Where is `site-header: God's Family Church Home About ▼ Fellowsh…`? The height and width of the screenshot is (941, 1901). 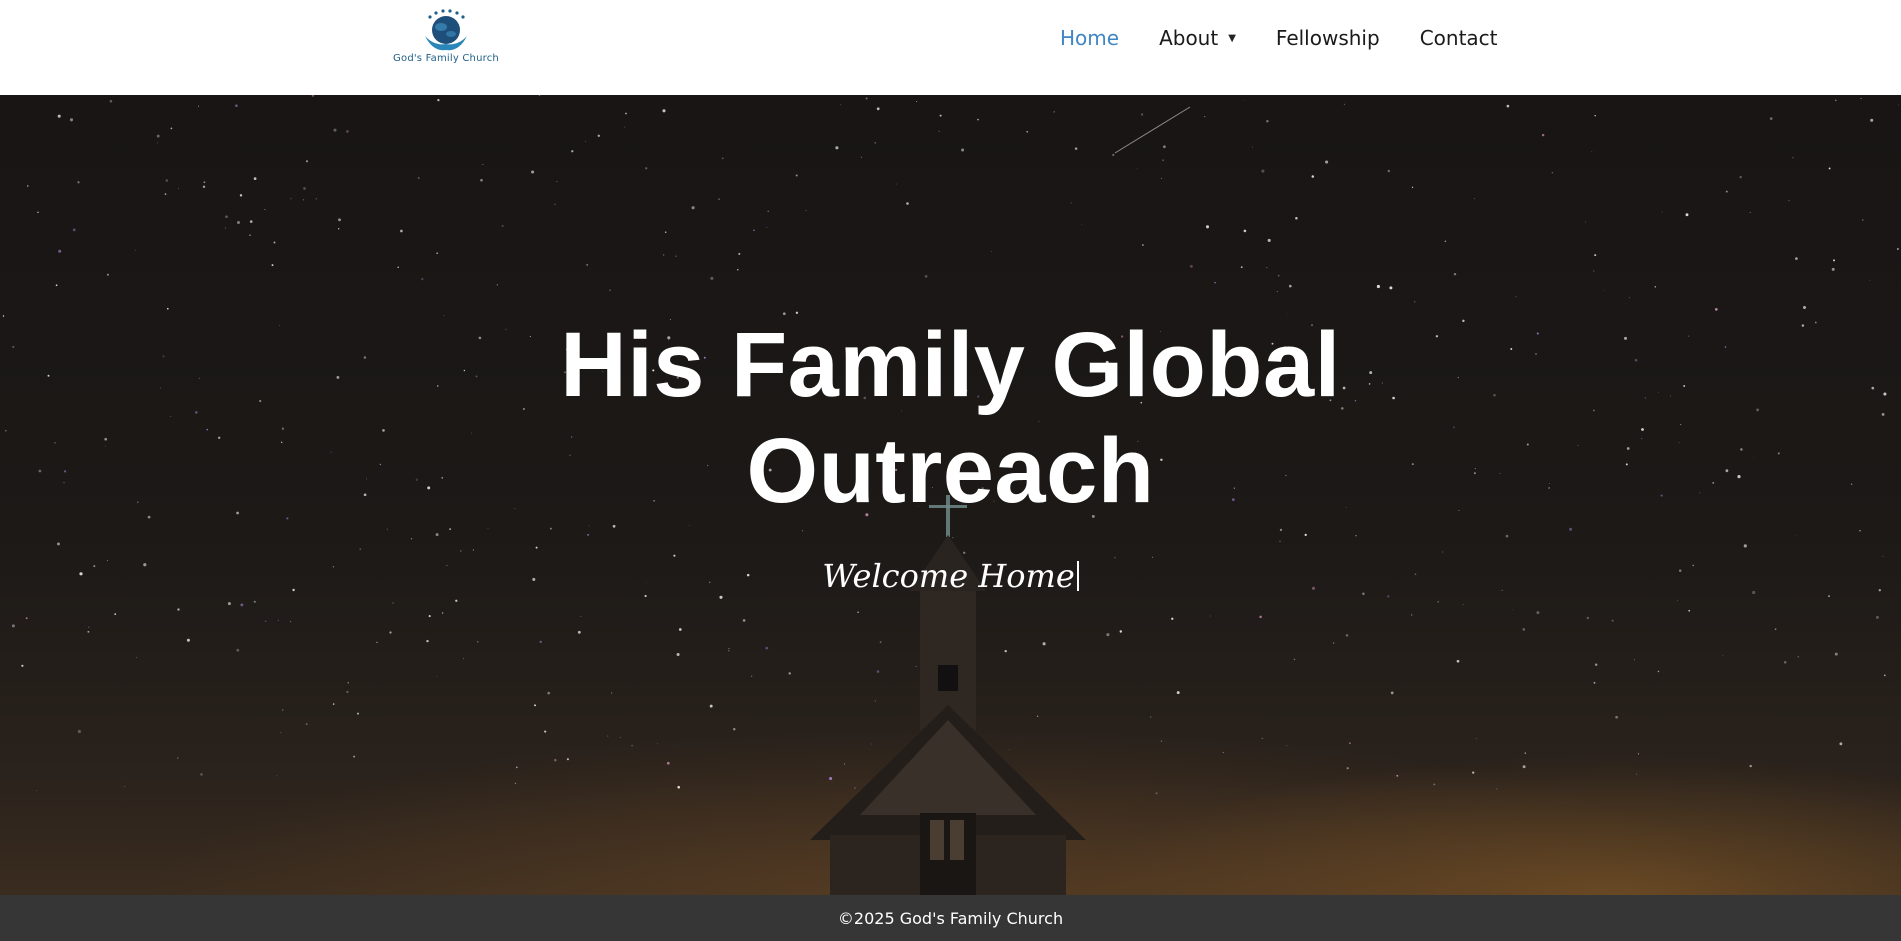
site-header: God's Family Church Home About ▼ Fellowsh… is located at coordinates (950, 47).